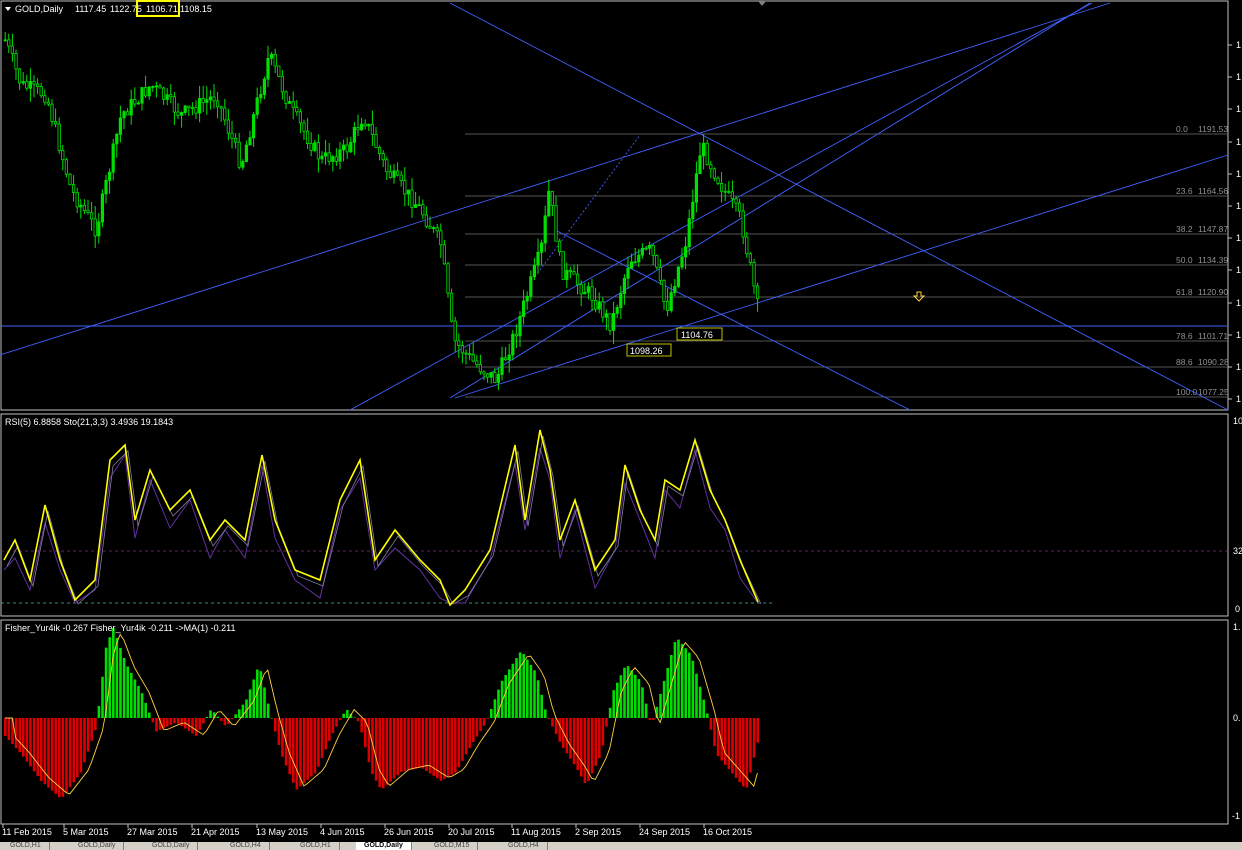 This screenshot has width=1242, height=850. What do you see at coordinates (1237, 609) in the screenshot?
I see `rsi-axis-bottom: 0` at bounding box center [1237, 609].